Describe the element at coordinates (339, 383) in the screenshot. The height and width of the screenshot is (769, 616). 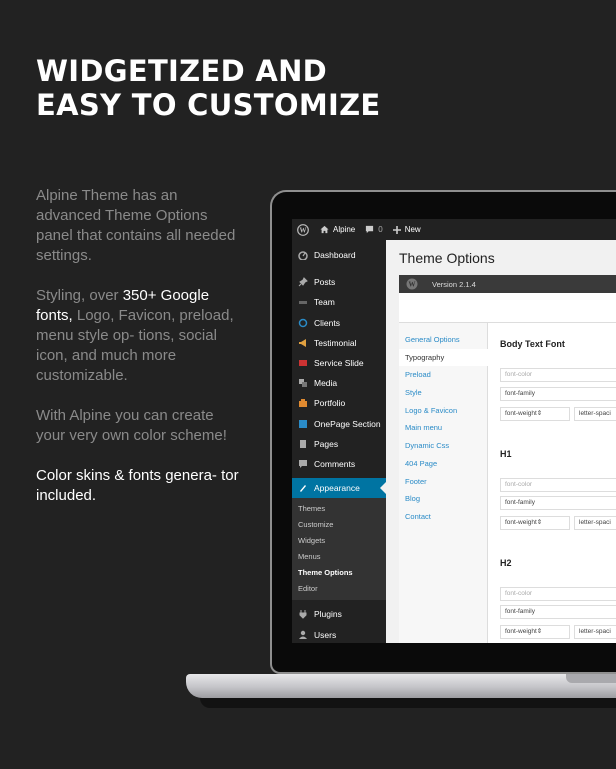
I see `sidebar-item-media: Media` at that location.